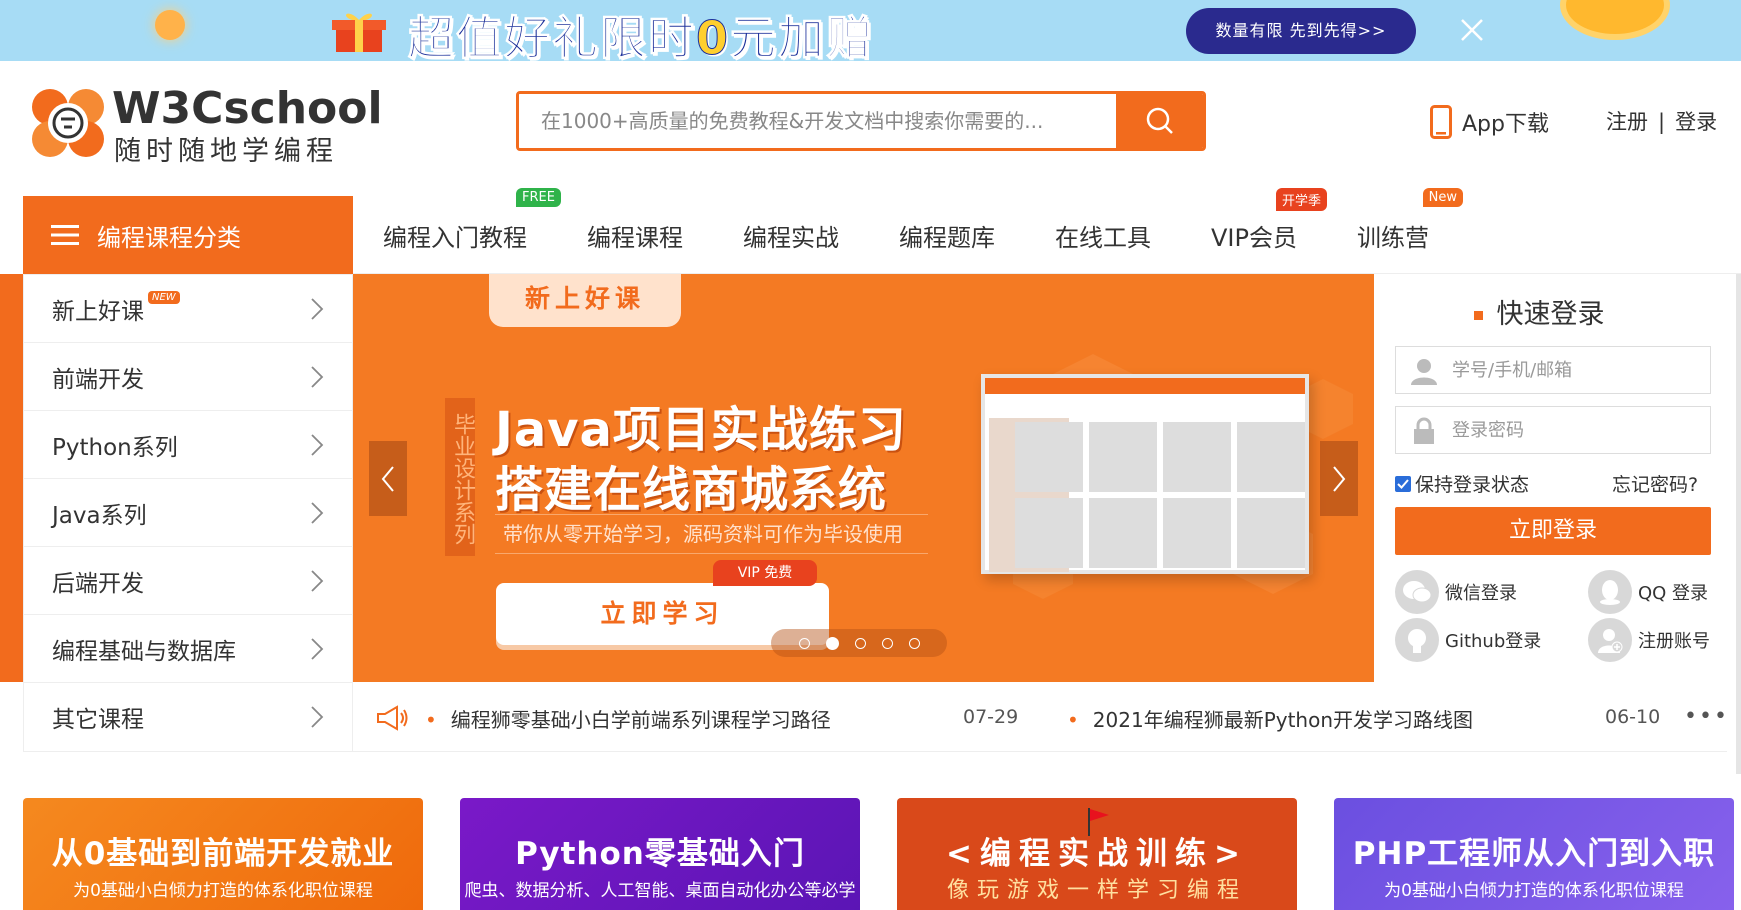 The width and height of the screenshot is (1741, 910). Describe the element at coordinates (1481, 593) in the screenshot. I see `wechat-login-label: 微信登录` at that location.